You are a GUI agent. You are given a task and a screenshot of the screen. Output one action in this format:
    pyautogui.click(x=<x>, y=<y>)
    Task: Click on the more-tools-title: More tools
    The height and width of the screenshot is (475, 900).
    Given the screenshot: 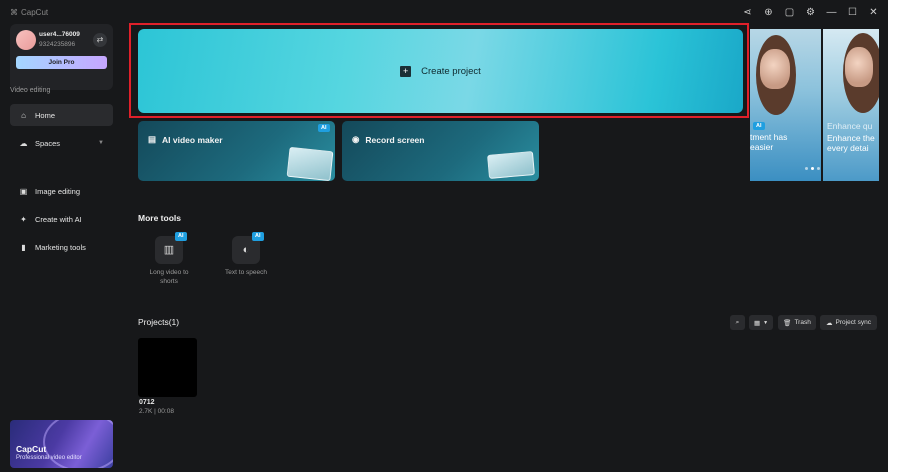 What is the action you would take?
    pyautogui.click(x=159, y=218)
    